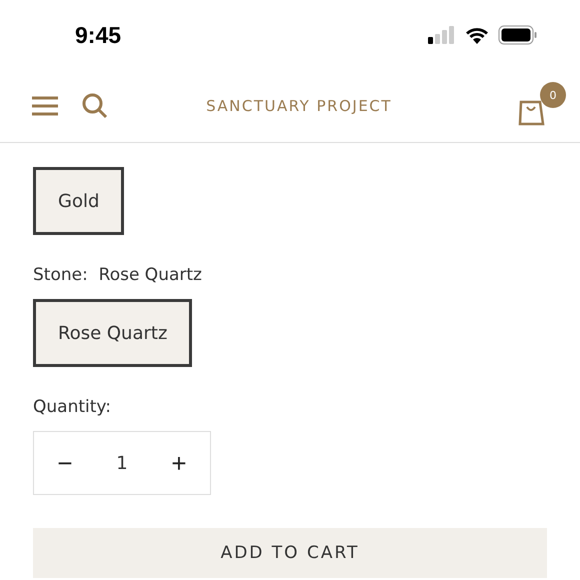  I want to click on decrease-button: −, so click(65, 463).